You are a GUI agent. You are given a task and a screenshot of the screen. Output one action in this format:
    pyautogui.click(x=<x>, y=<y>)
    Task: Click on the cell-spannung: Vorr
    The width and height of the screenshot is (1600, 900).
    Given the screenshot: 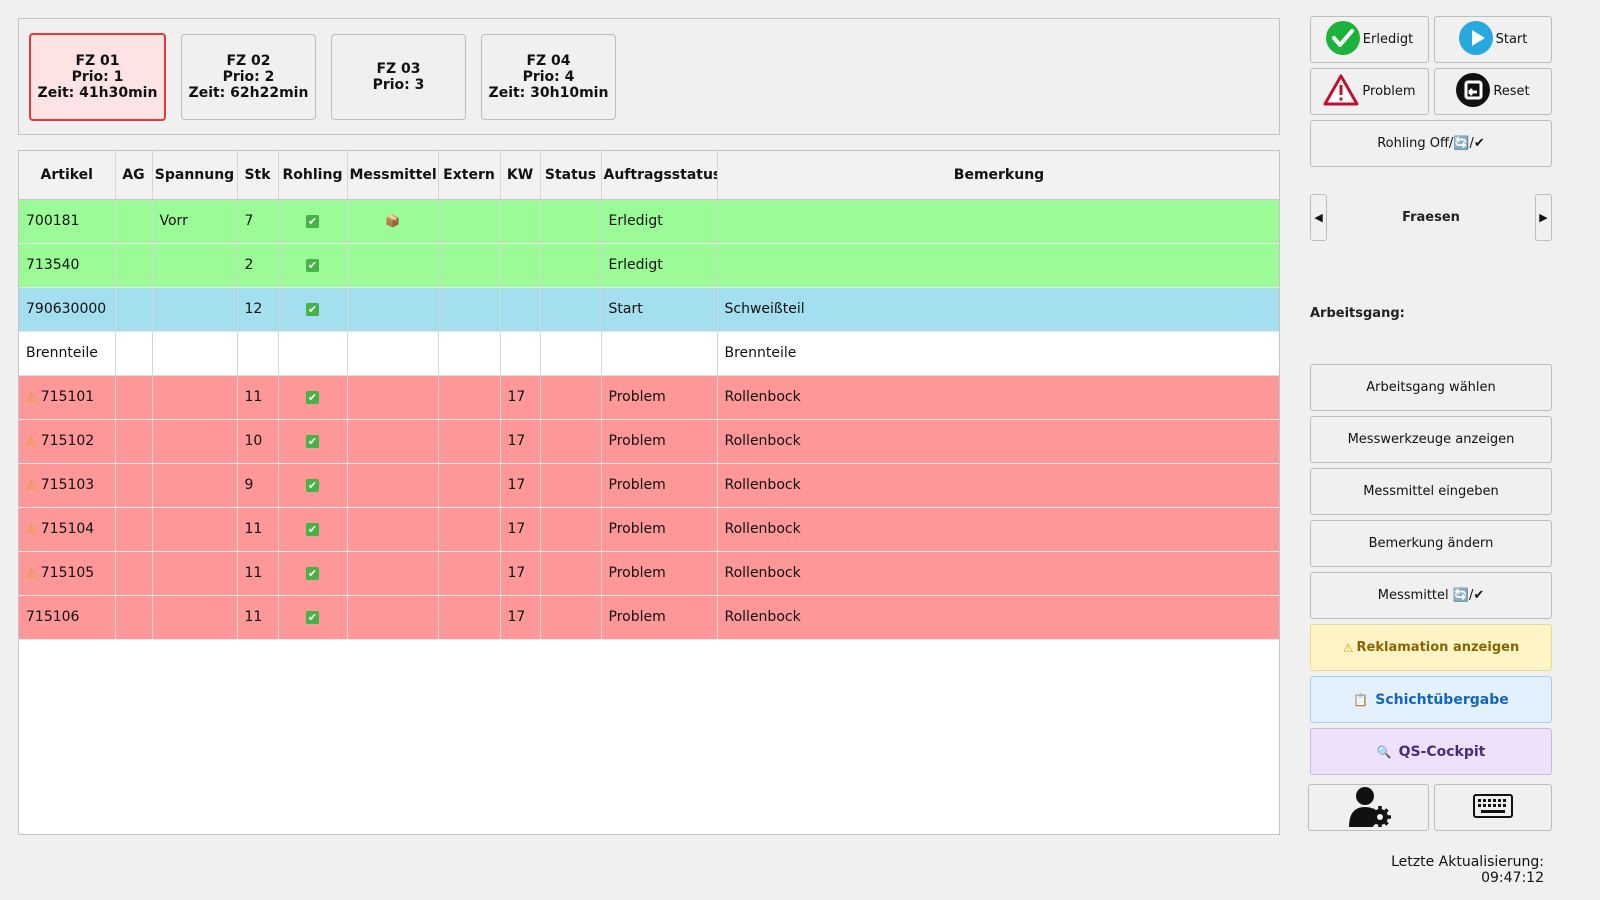 What is the action you would take?
    pyautogui.click(x=195, y=221)
    